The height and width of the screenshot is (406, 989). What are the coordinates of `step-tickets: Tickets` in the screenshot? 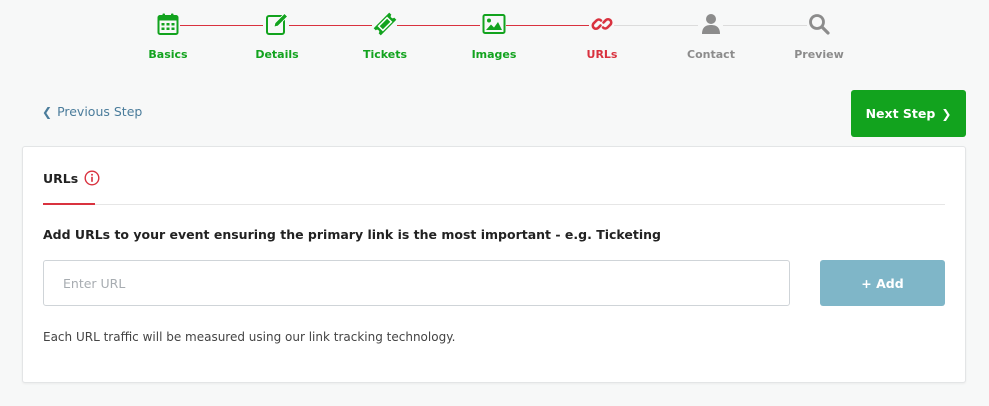 It's located at (385, 36).